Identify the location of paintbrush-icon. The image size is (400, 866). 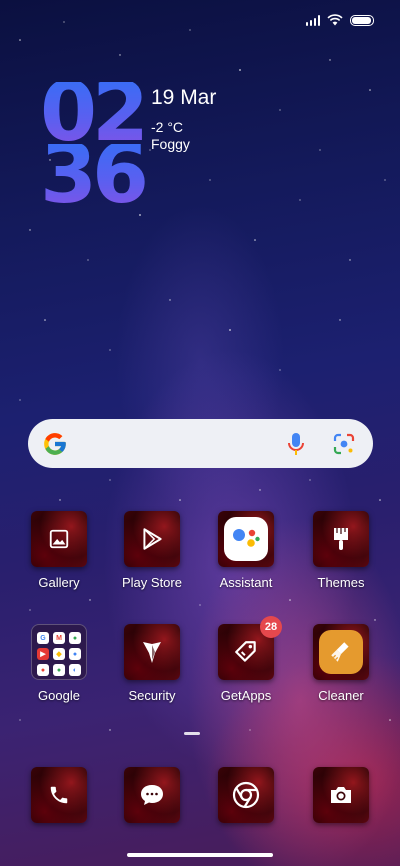
(341, 539).